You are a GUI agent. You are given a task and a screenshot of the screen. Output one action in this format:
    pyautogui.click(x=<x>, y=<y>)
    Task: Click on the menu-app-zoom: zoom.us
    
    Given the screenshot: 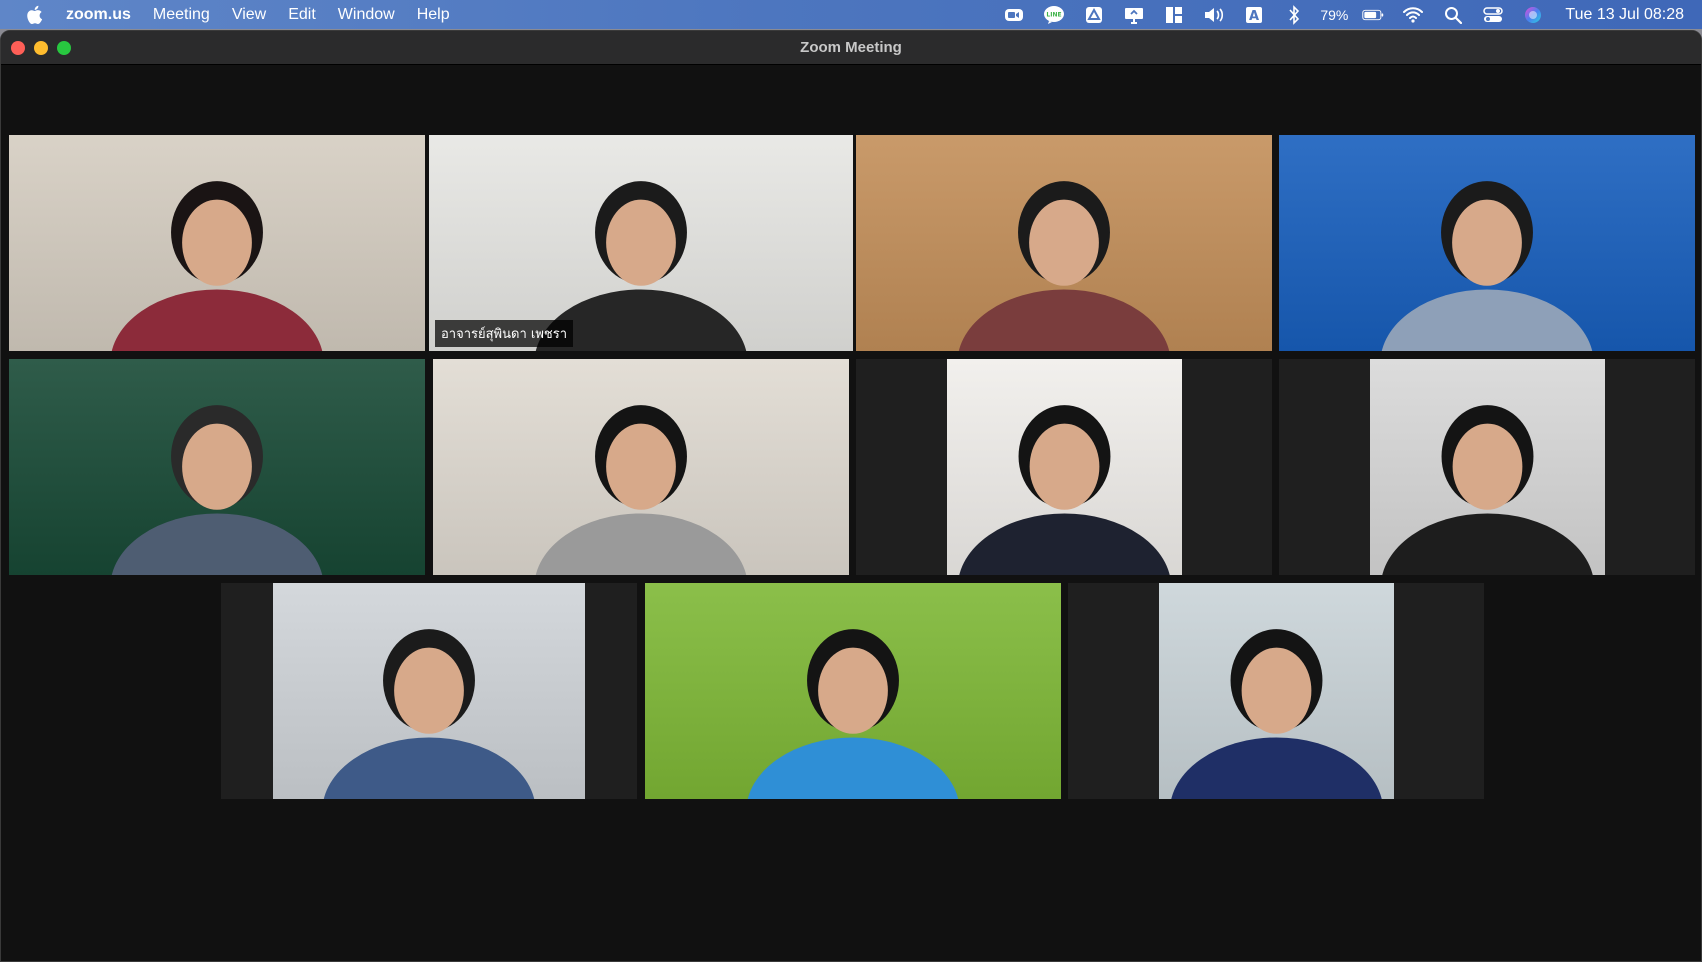 What is the action you would take?
    pyautogui.click(x=98, y=15)
    